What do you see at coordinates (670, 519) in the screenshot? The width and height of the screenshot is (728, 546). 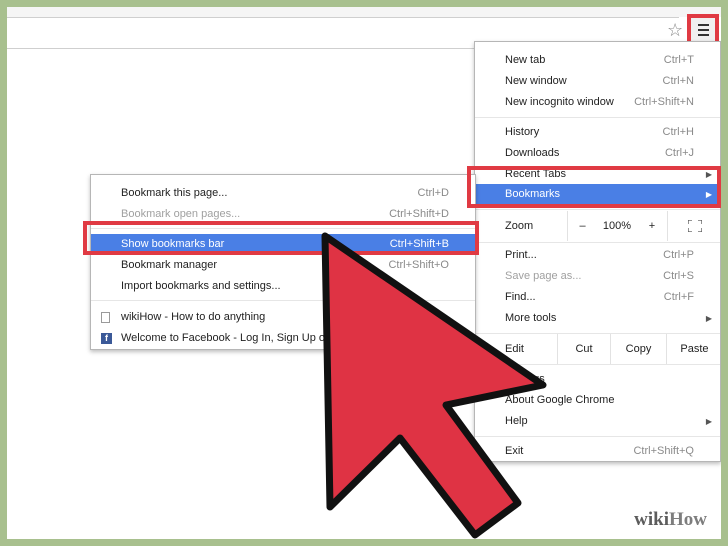 I see `wikihow-watermark: wikiHow` at bounding box center [670, 519].